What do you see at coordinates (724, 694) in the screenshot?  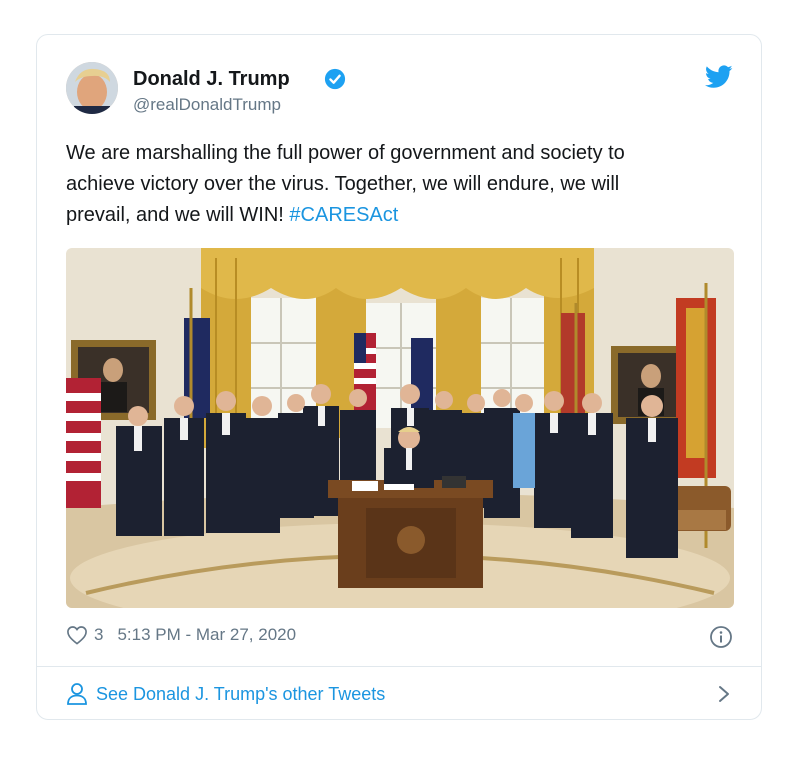 I see `chevron-right-icon` at bounding box center [724, 694].